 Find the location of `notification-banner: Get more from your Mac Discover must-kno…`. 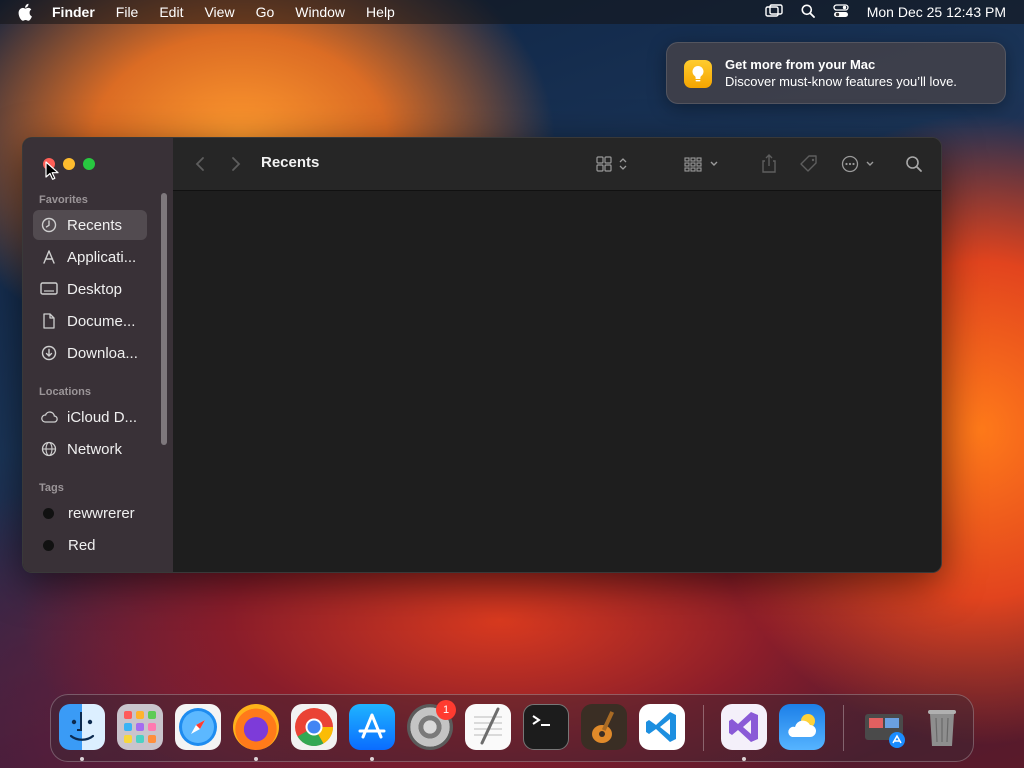

notification-banner: Get more from your Mac Discover must-kno… is located at coordinates (836, 73).